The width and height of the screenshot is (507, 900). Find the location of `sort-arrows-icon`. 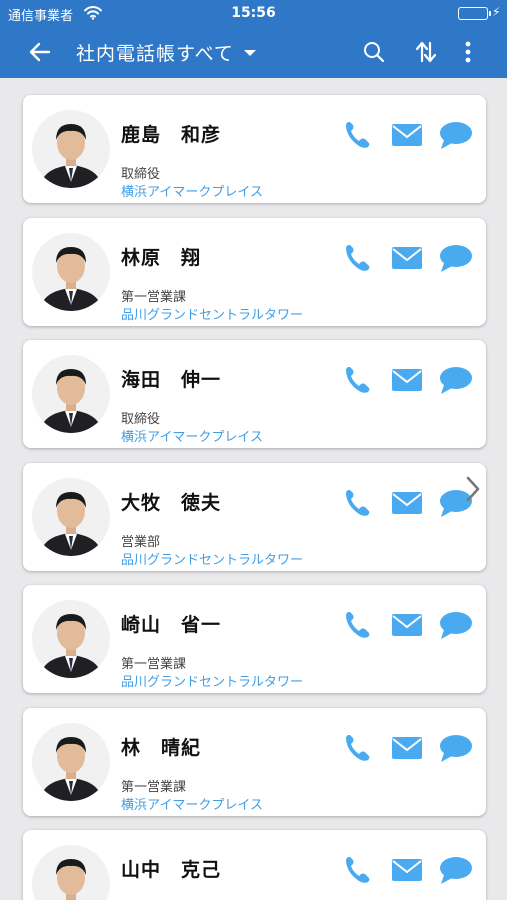

sort-arrows-icon is located at coordinates (426, 52).